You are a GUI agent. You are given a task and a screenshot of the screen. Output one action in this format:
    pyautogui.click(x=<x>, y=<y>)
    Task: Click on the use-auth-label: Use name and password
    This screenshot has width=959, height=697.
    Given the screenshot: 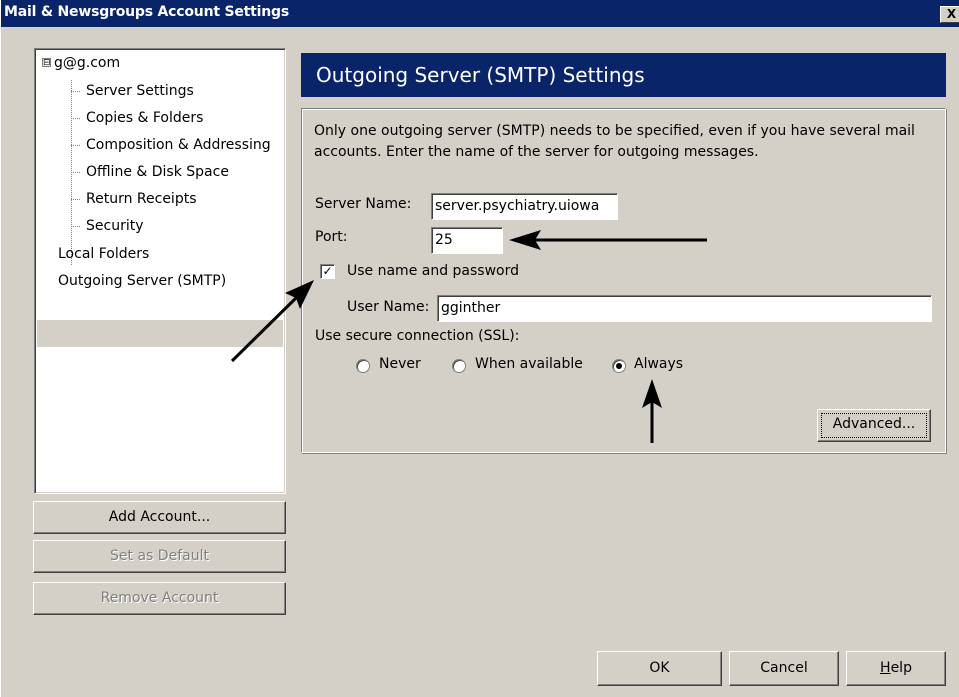 What is the action you would take?
    pyautogui.click(x=433, y=271)
    